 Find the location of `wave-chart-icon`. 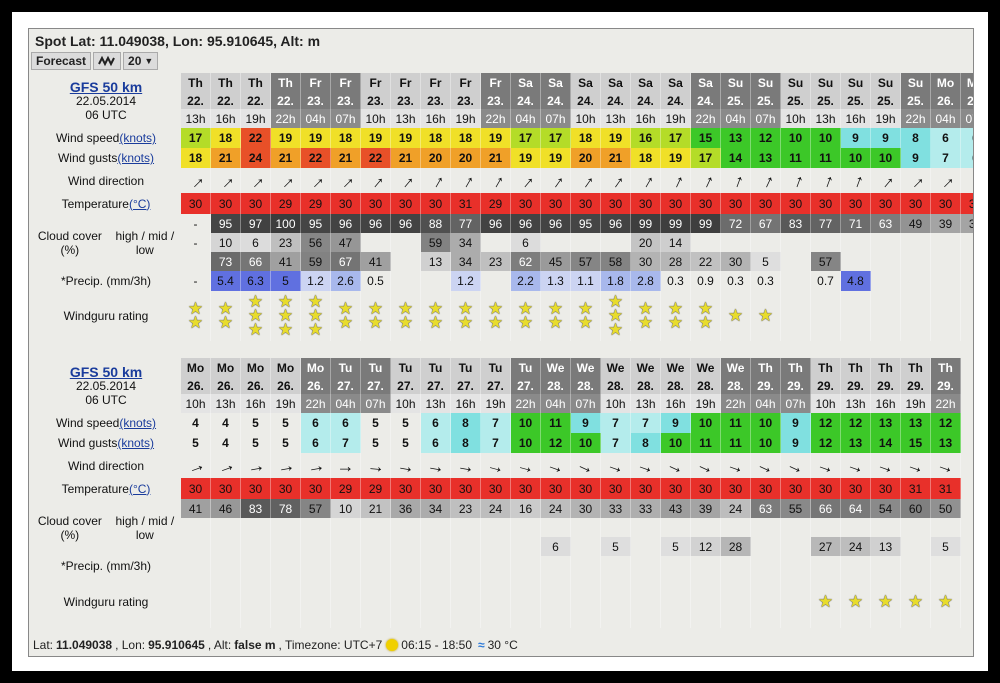

wave-chart-icon is located at coordinates (107, 61).